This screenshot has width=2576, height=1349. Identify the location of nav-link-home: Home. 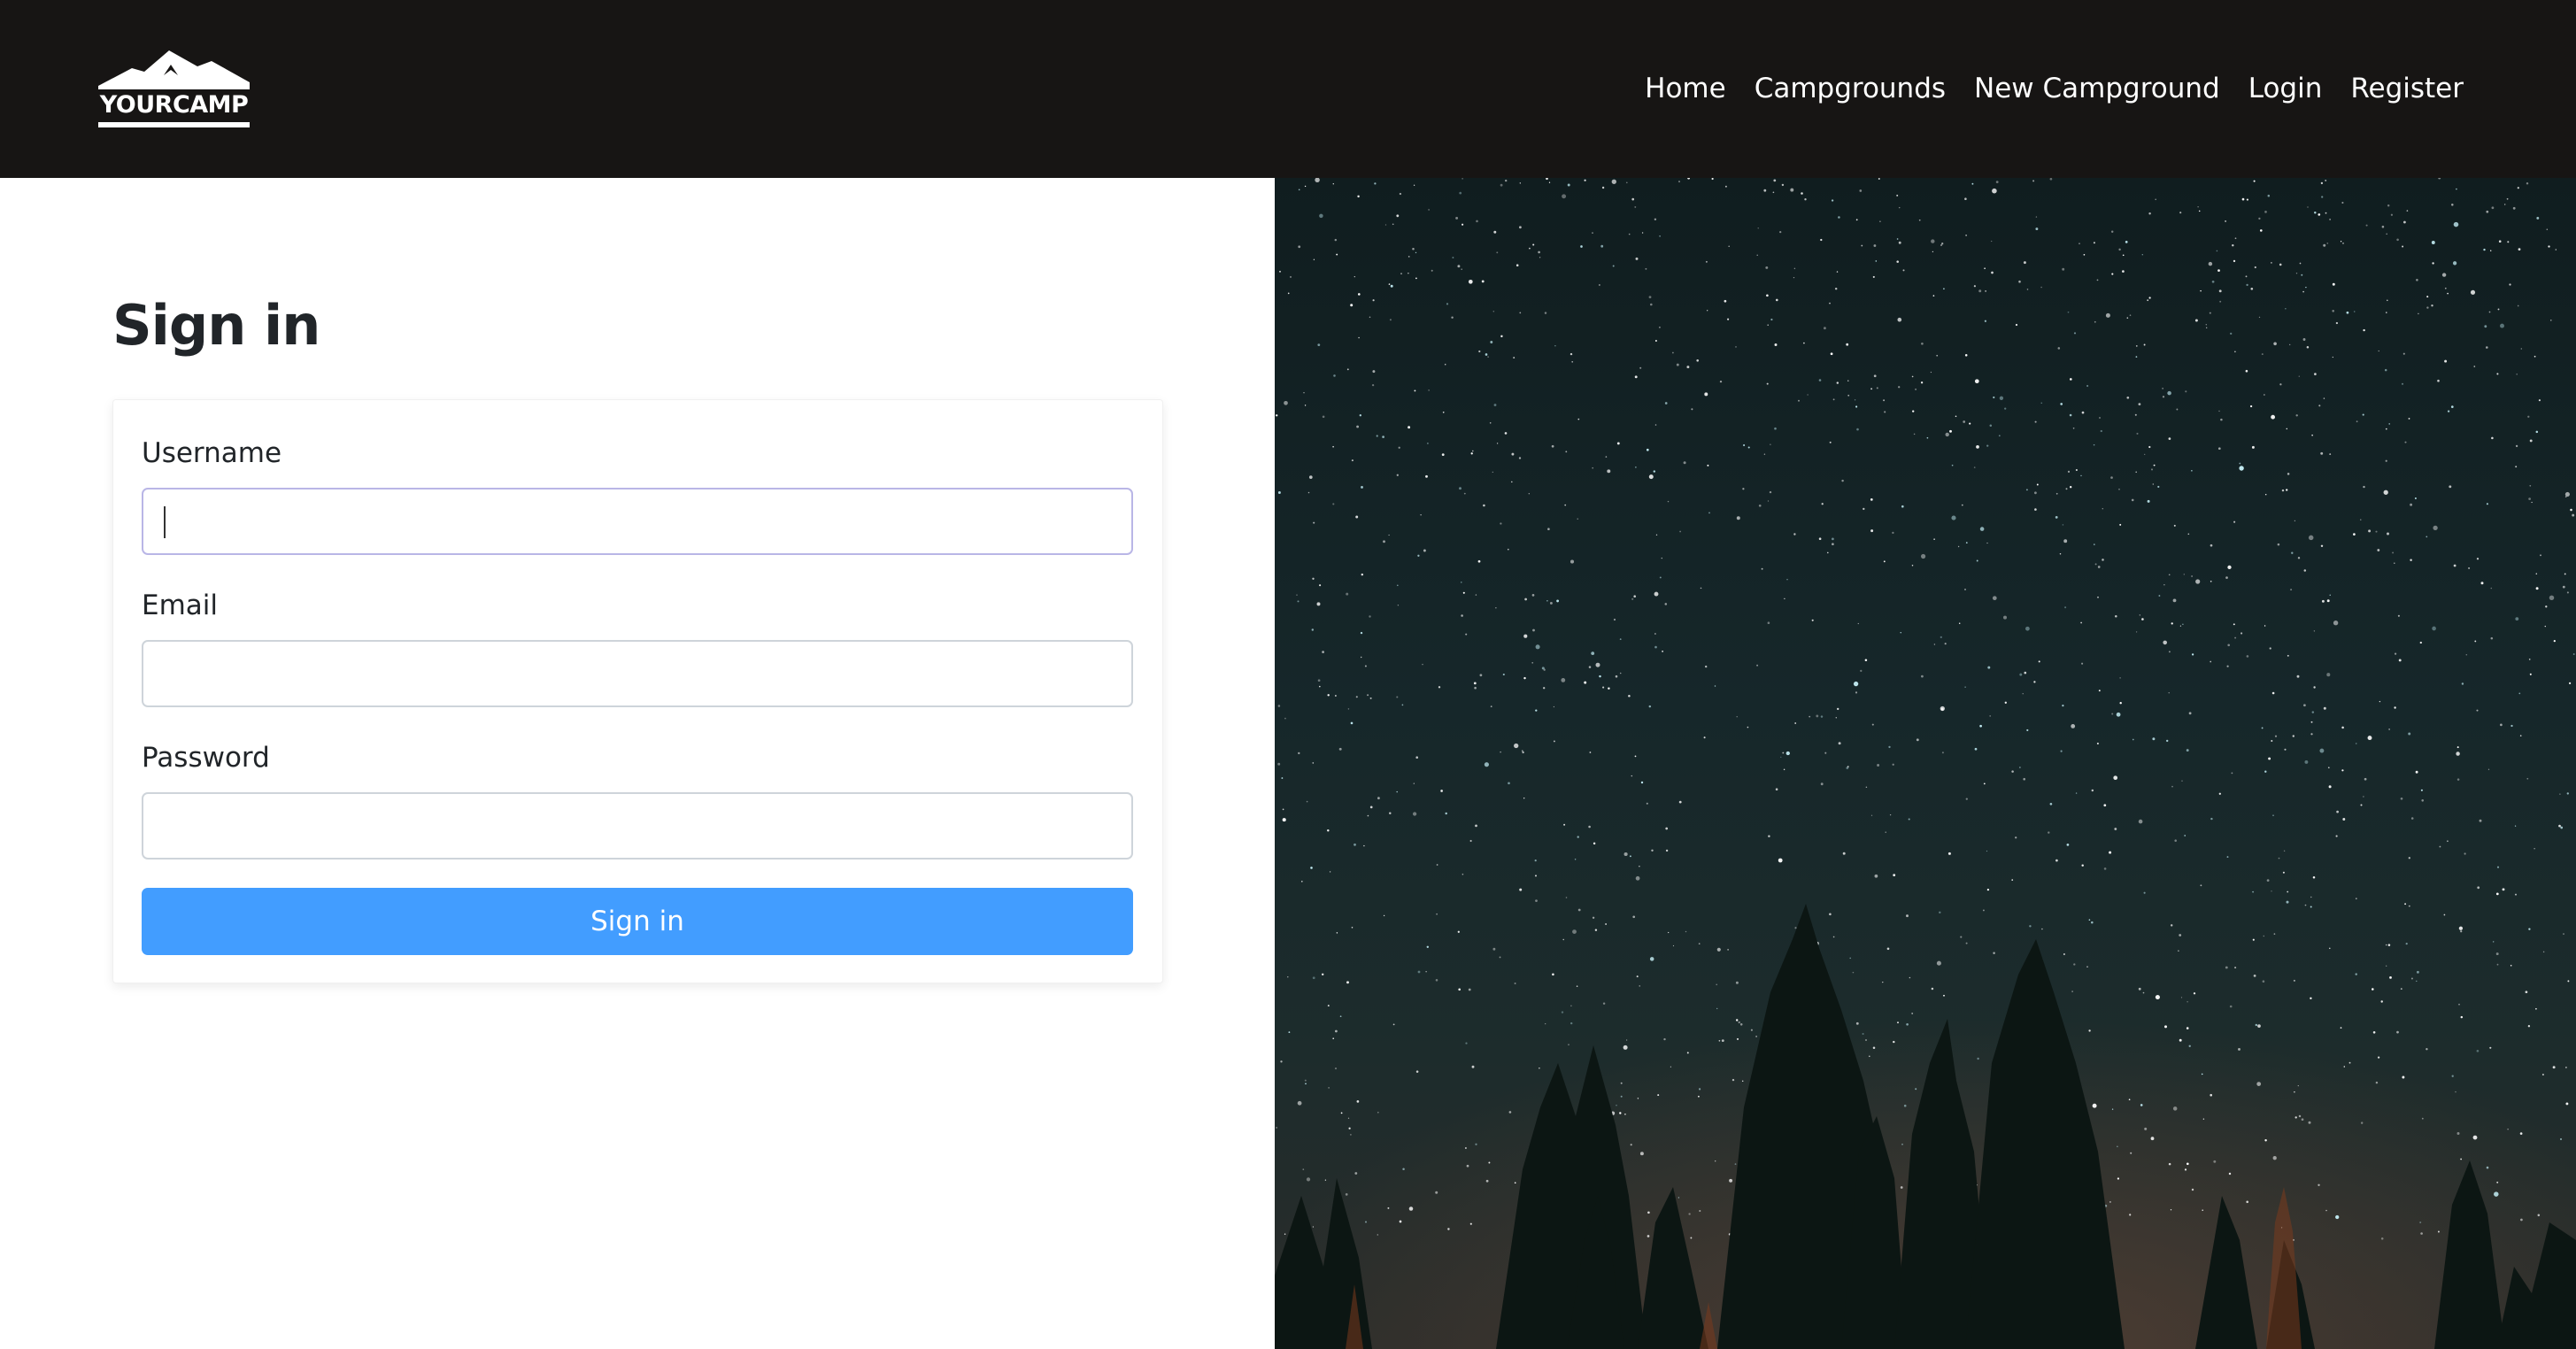
(1685, 89).